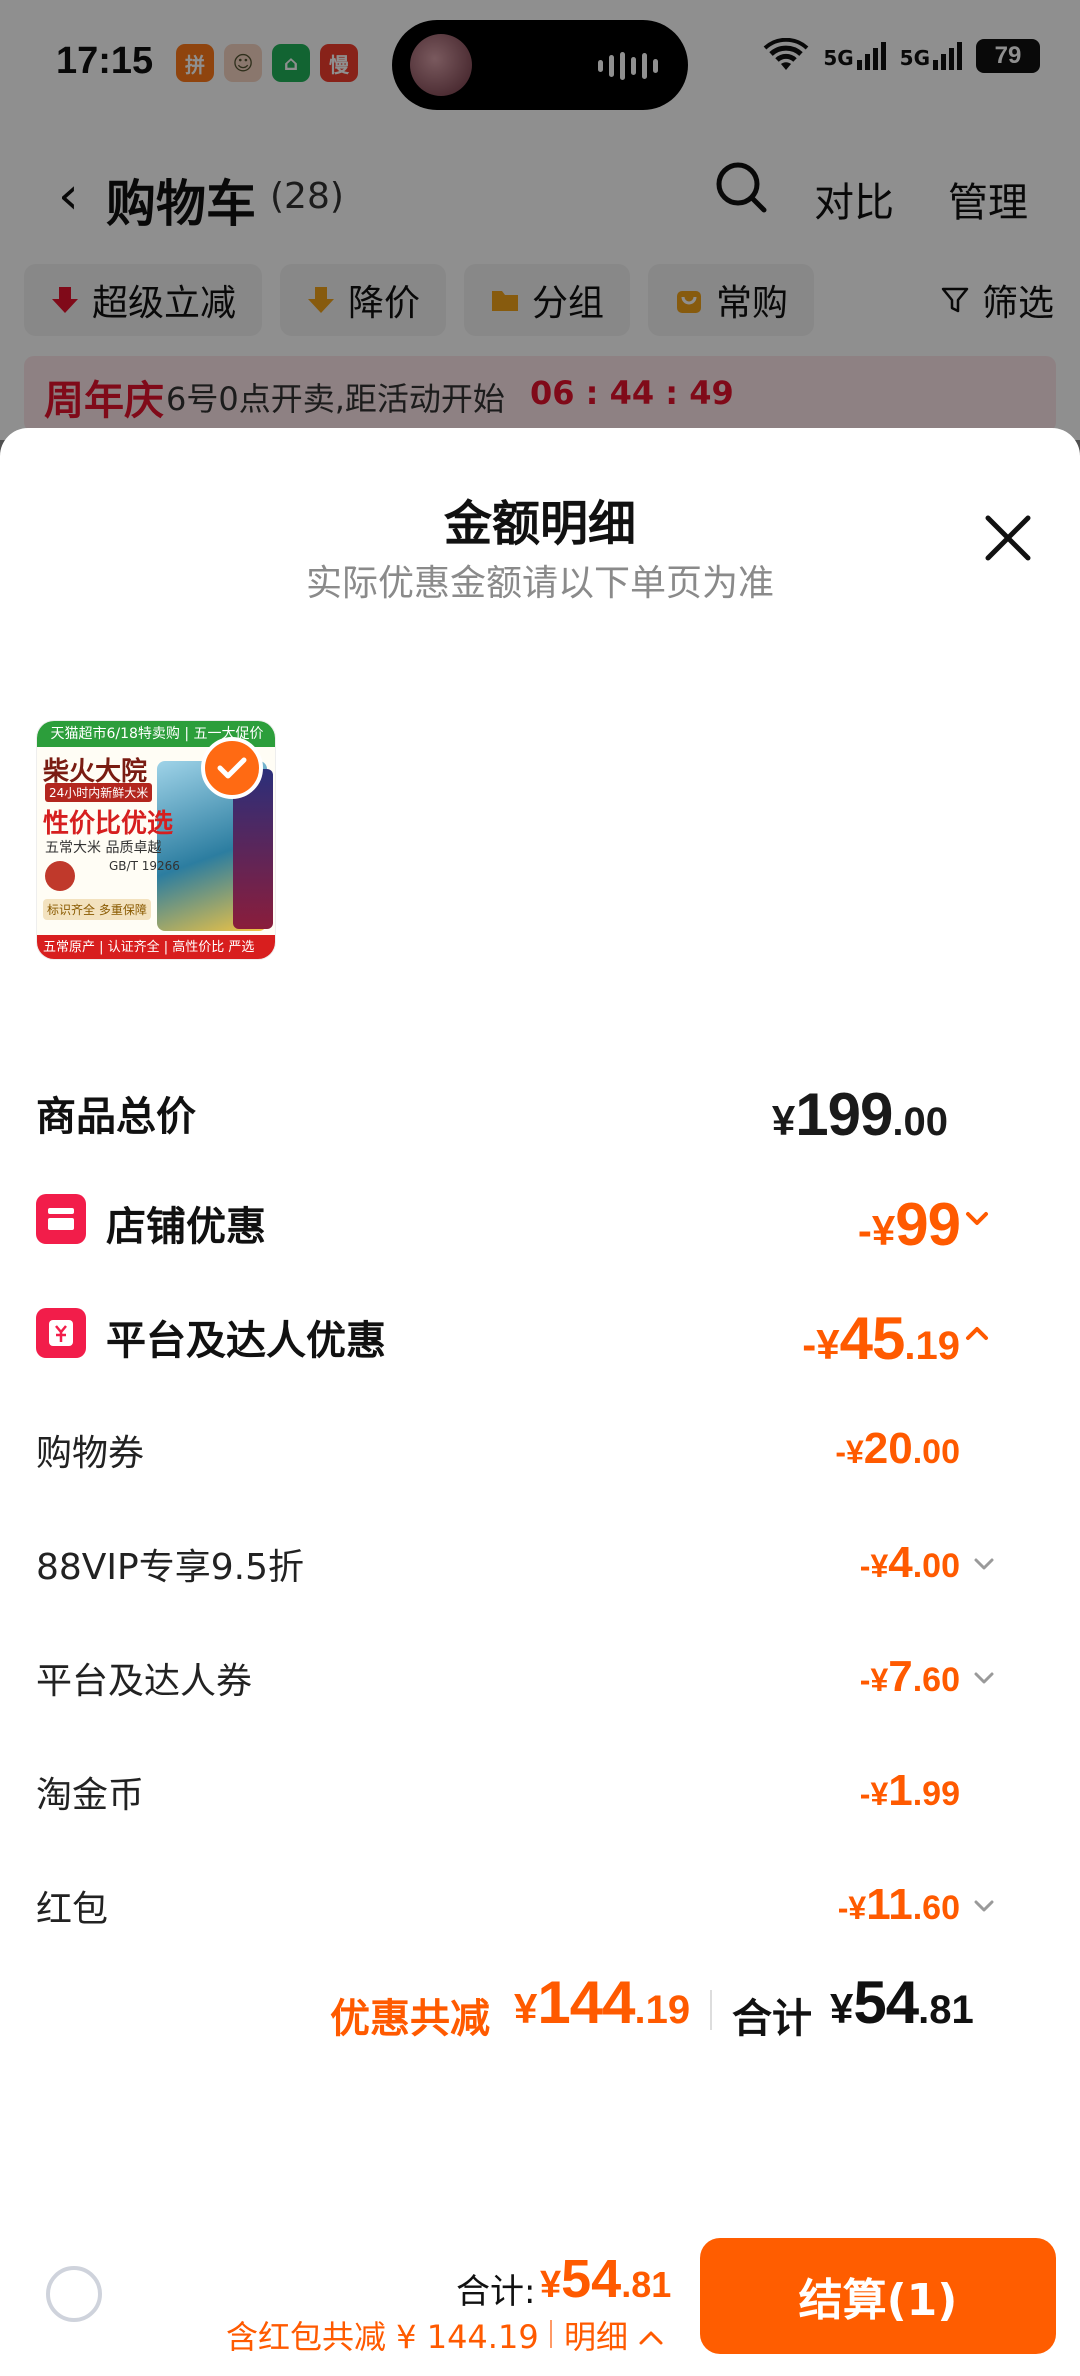  Describe the element at coordinates (900, 1562) in the screenshot. I see `value-int: 4` at that location.